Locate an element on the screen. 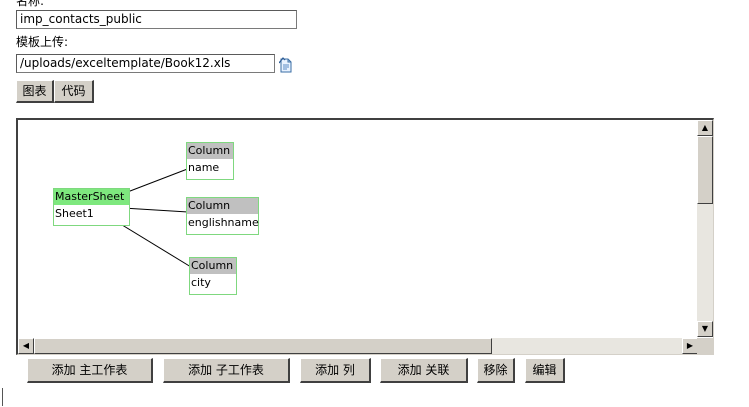 This screenshot has height=407, width=749. scroll-left-icon: ◀ is located at coordinates (26, 346).